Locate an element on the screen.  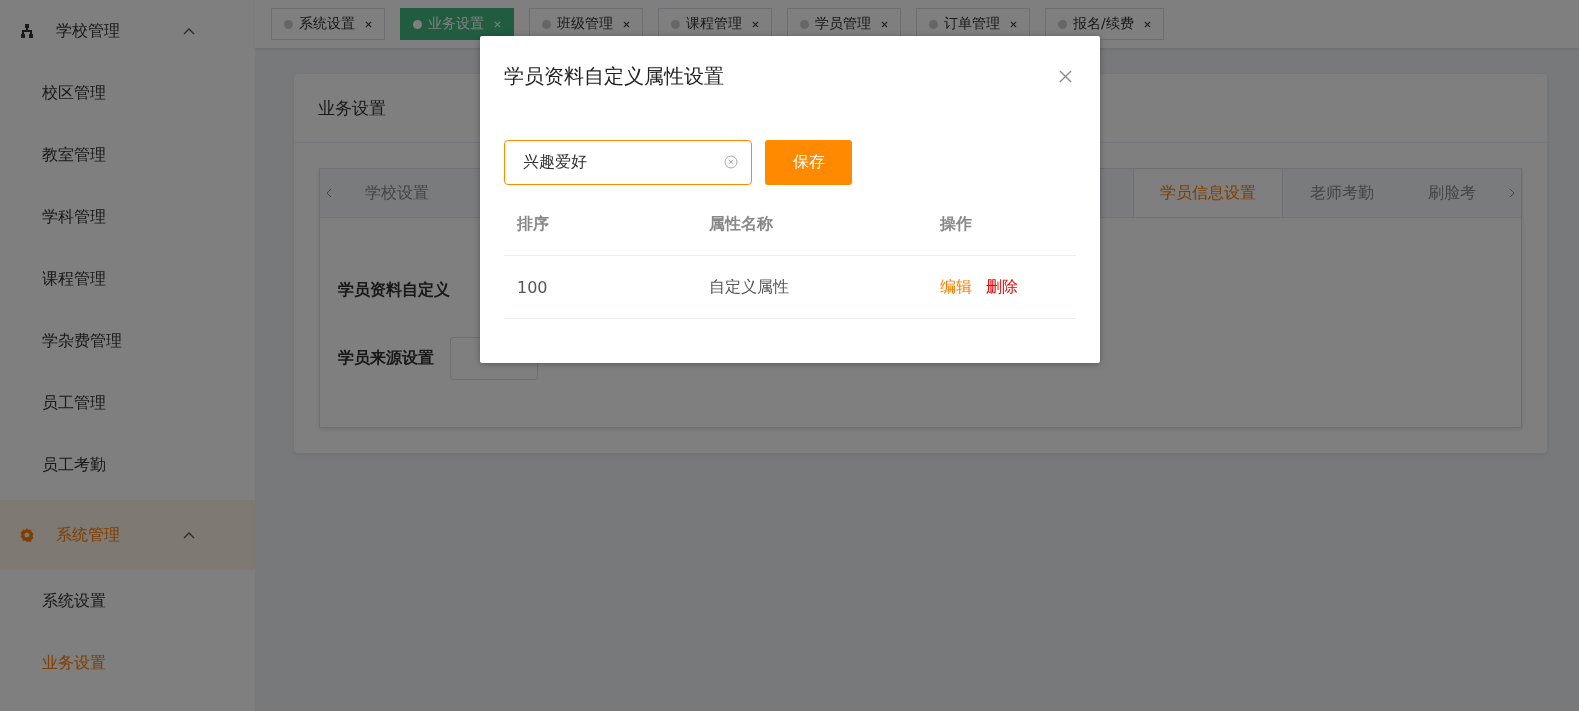
settings-tab: 老师考勤 is located at coordinates (1342, 193).